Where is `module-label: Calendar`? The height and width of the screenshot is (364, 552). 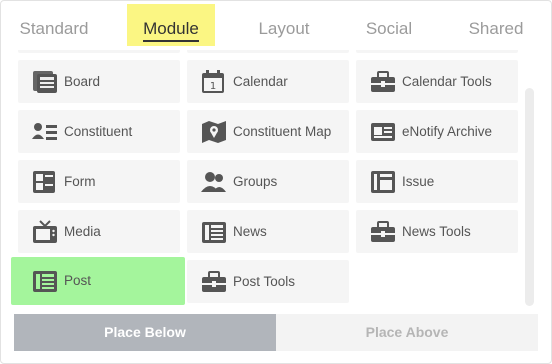 module-label: Calendar is located at coordinates (260, 81).